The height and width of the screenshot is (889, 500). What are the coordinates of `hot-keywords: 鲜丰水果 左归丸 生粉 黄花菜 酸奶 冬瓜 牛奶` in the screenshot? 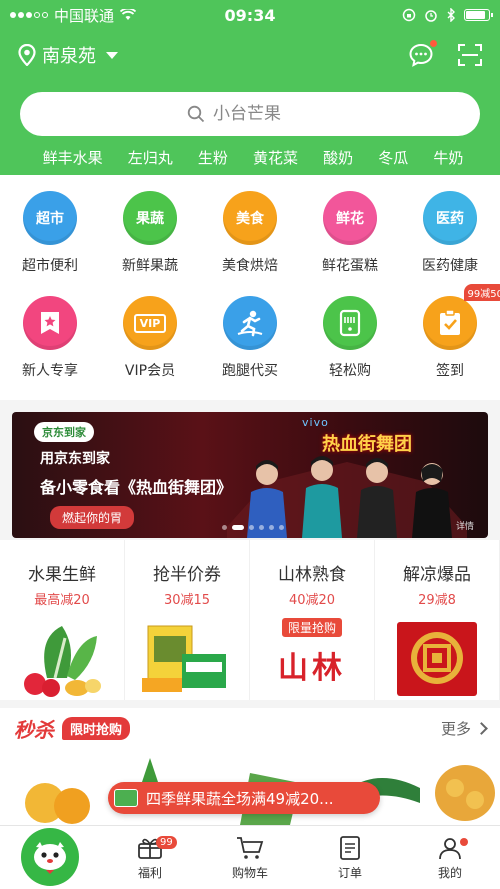 It's located at (250, 157).